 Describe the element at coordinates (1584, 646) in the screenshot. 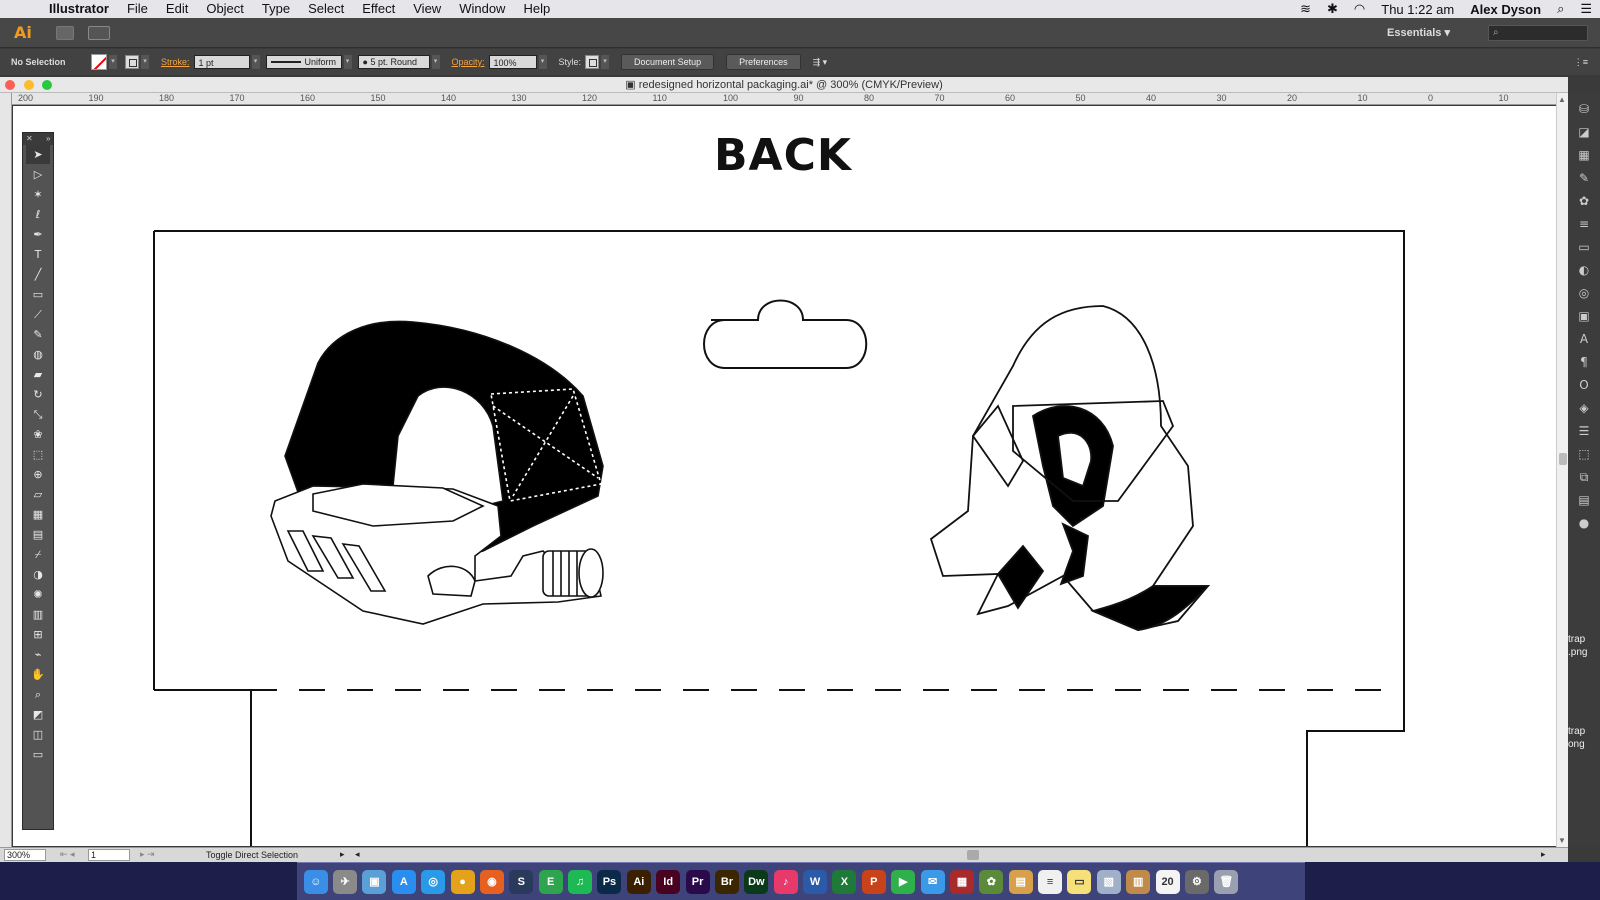

I see `linked-file-label-1: trap .png` at that location.